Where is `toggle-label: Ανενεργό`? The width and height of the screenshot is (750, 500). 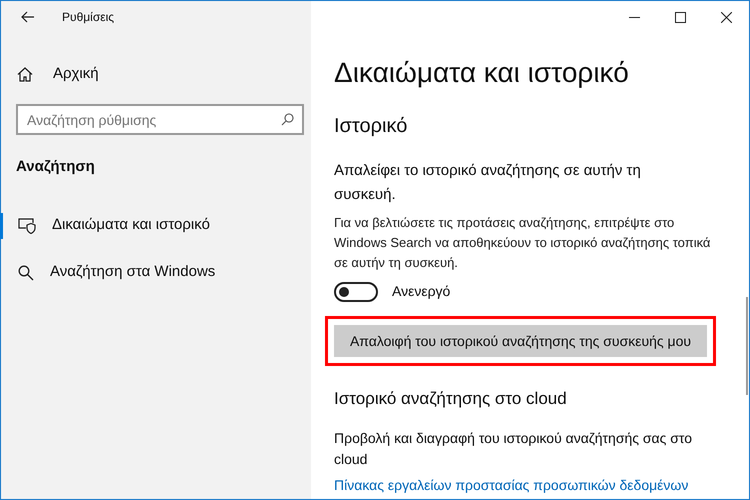 toggle-label: Ανενεργό is located at coordinates (421, 291).